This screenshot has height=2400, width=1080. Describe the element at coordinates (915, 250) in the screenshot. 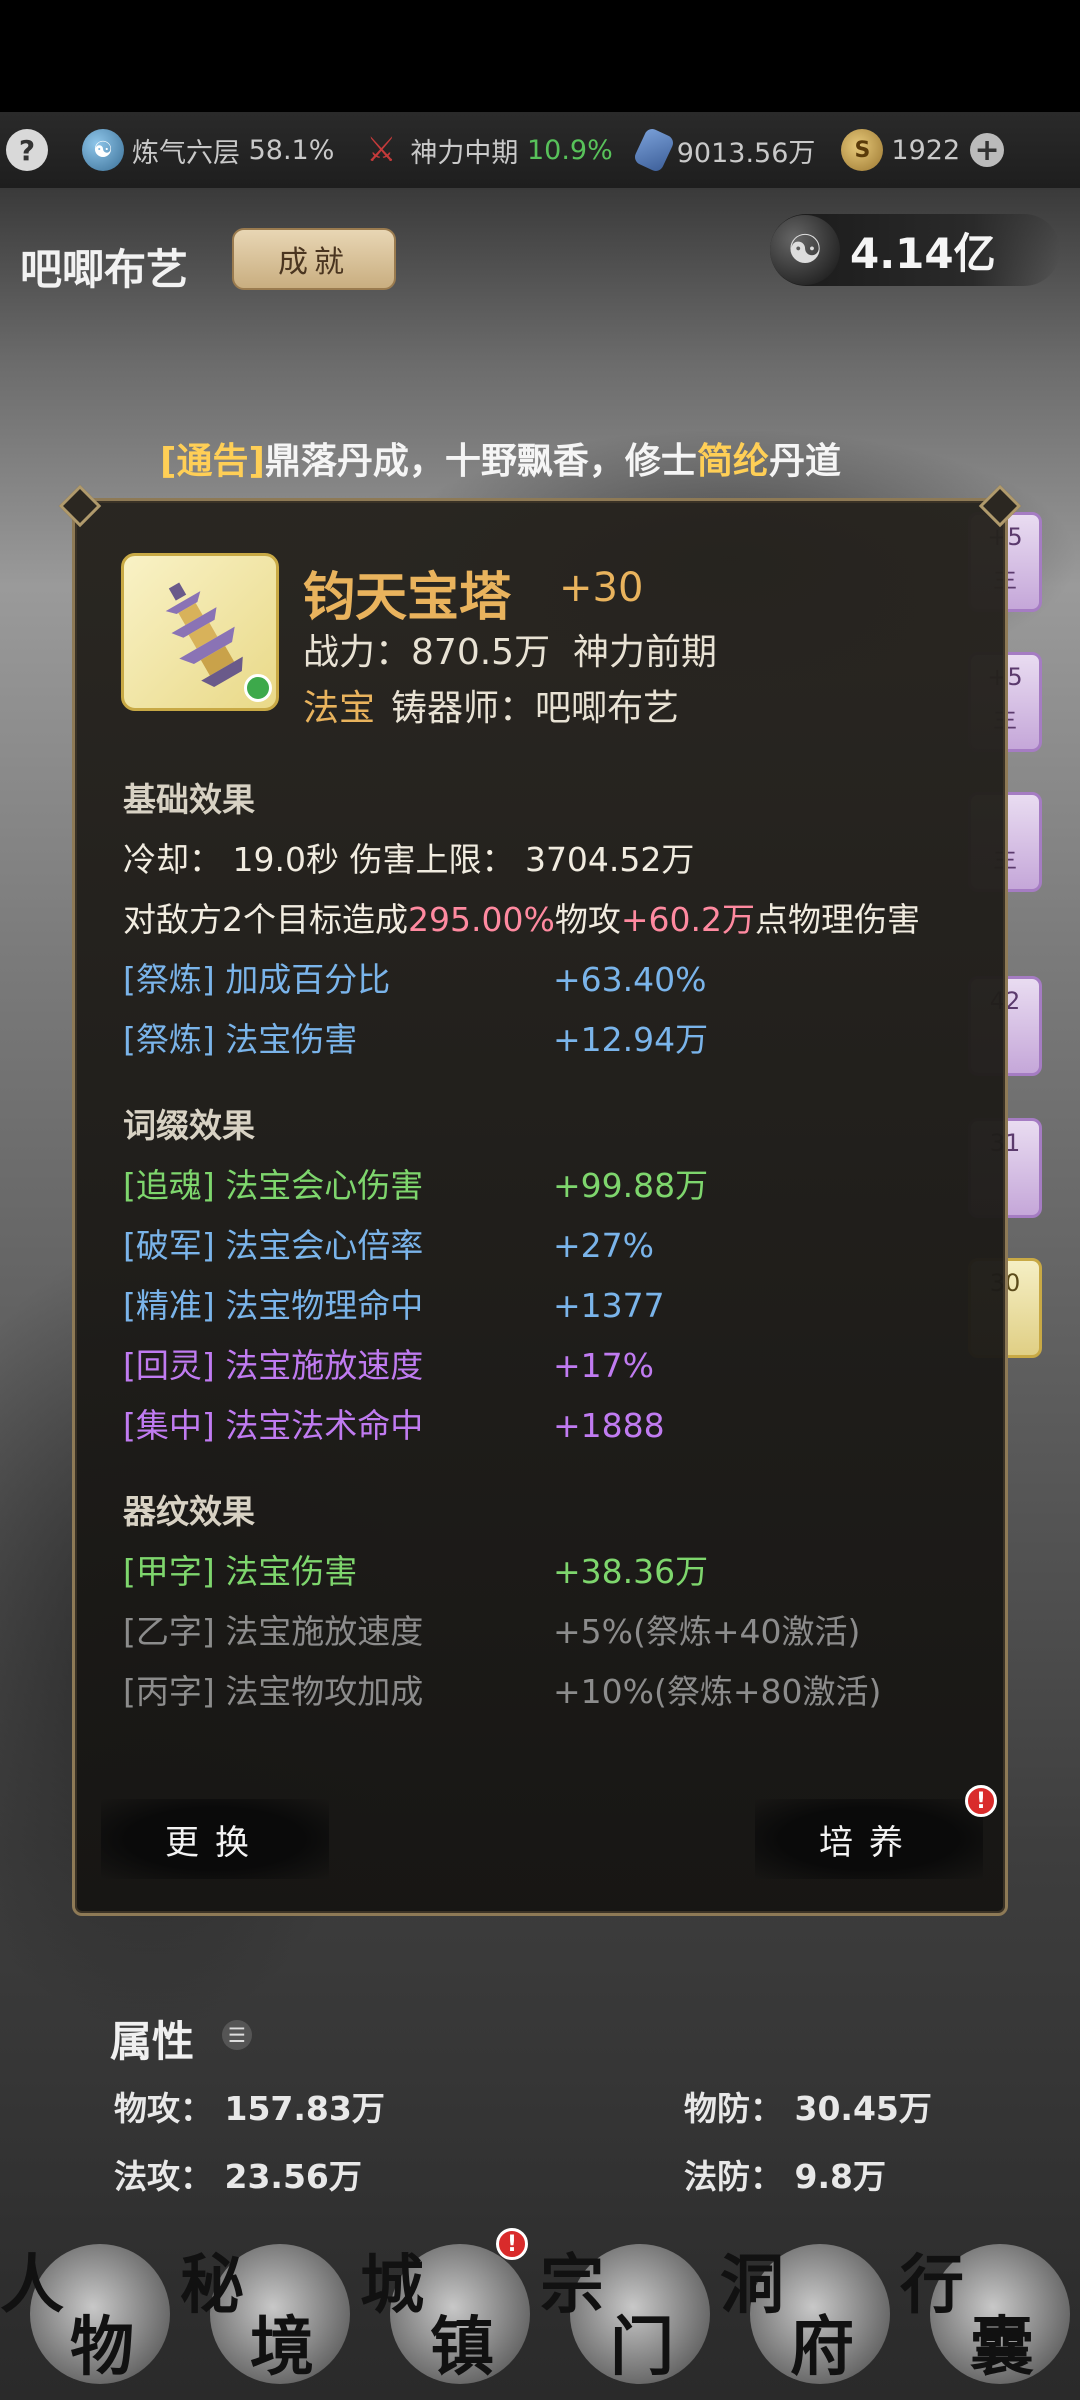

I see `power-display: ☯ 4.14亿` at that location.